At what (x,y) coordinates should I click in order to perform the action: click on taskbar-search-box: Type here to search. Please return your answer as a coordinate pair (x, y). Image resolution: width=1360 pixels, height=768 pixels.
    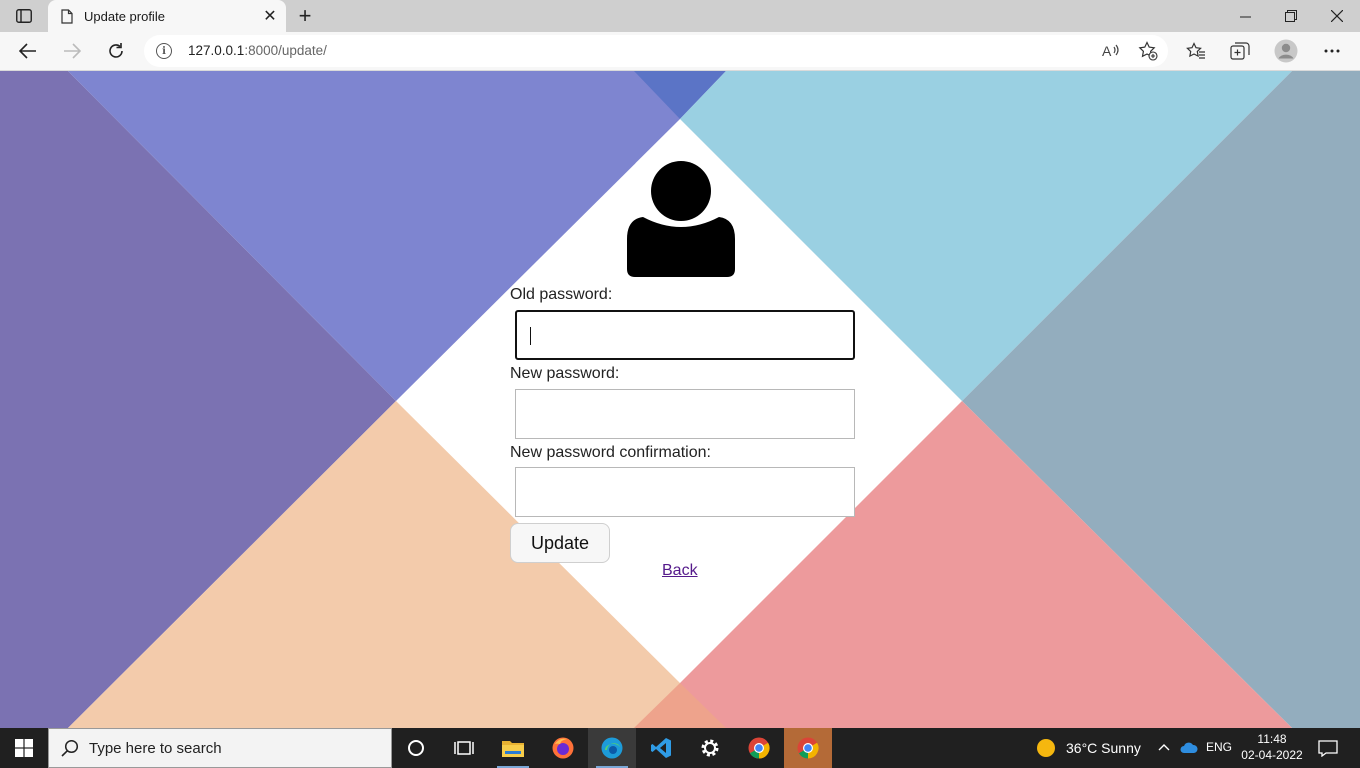
    Looking at the image, I should click on (220, 748).